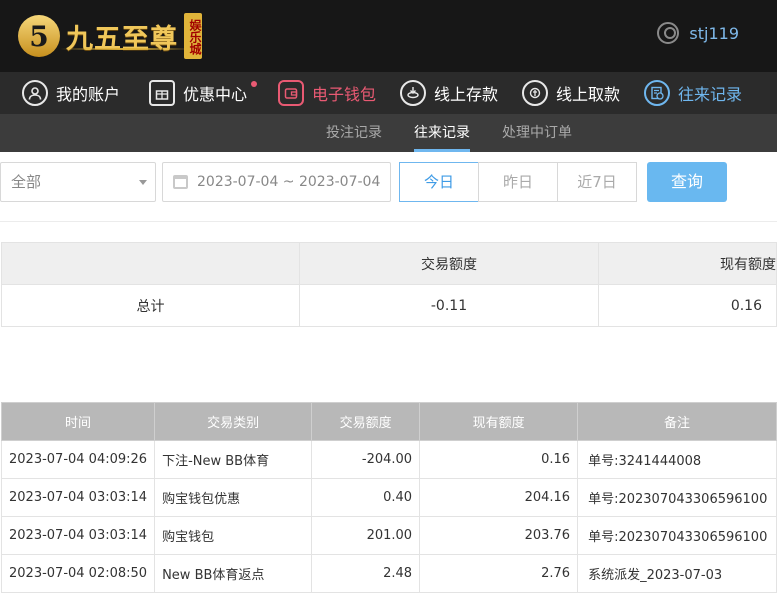 This screenshot has height=598, width=777. I want to click on table-header-row: 时间 交易类别 交易额度 现有额度 备注, so click(388, 421).